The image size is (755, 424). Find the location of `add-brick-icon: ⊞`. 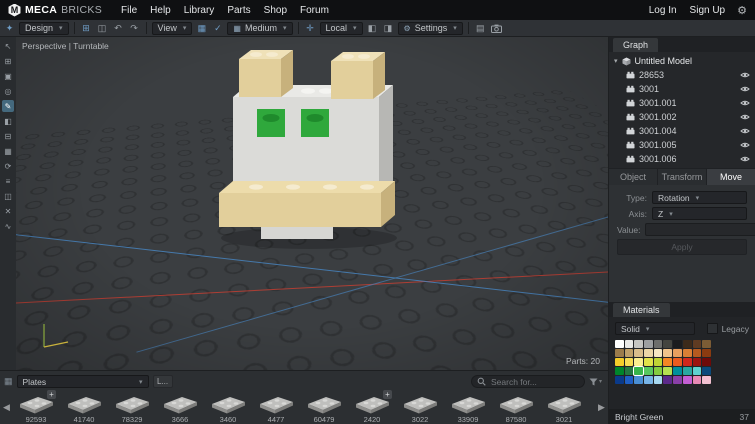

add-brick-icon: ⊞ is located at coordinates (86, 28).